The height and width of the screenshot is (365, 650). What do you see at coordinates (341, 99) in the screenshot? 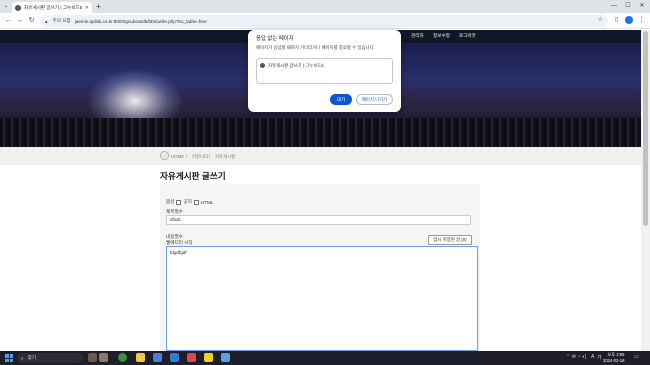
I see `wait-button: 대기` at bounding box center [341, 99].